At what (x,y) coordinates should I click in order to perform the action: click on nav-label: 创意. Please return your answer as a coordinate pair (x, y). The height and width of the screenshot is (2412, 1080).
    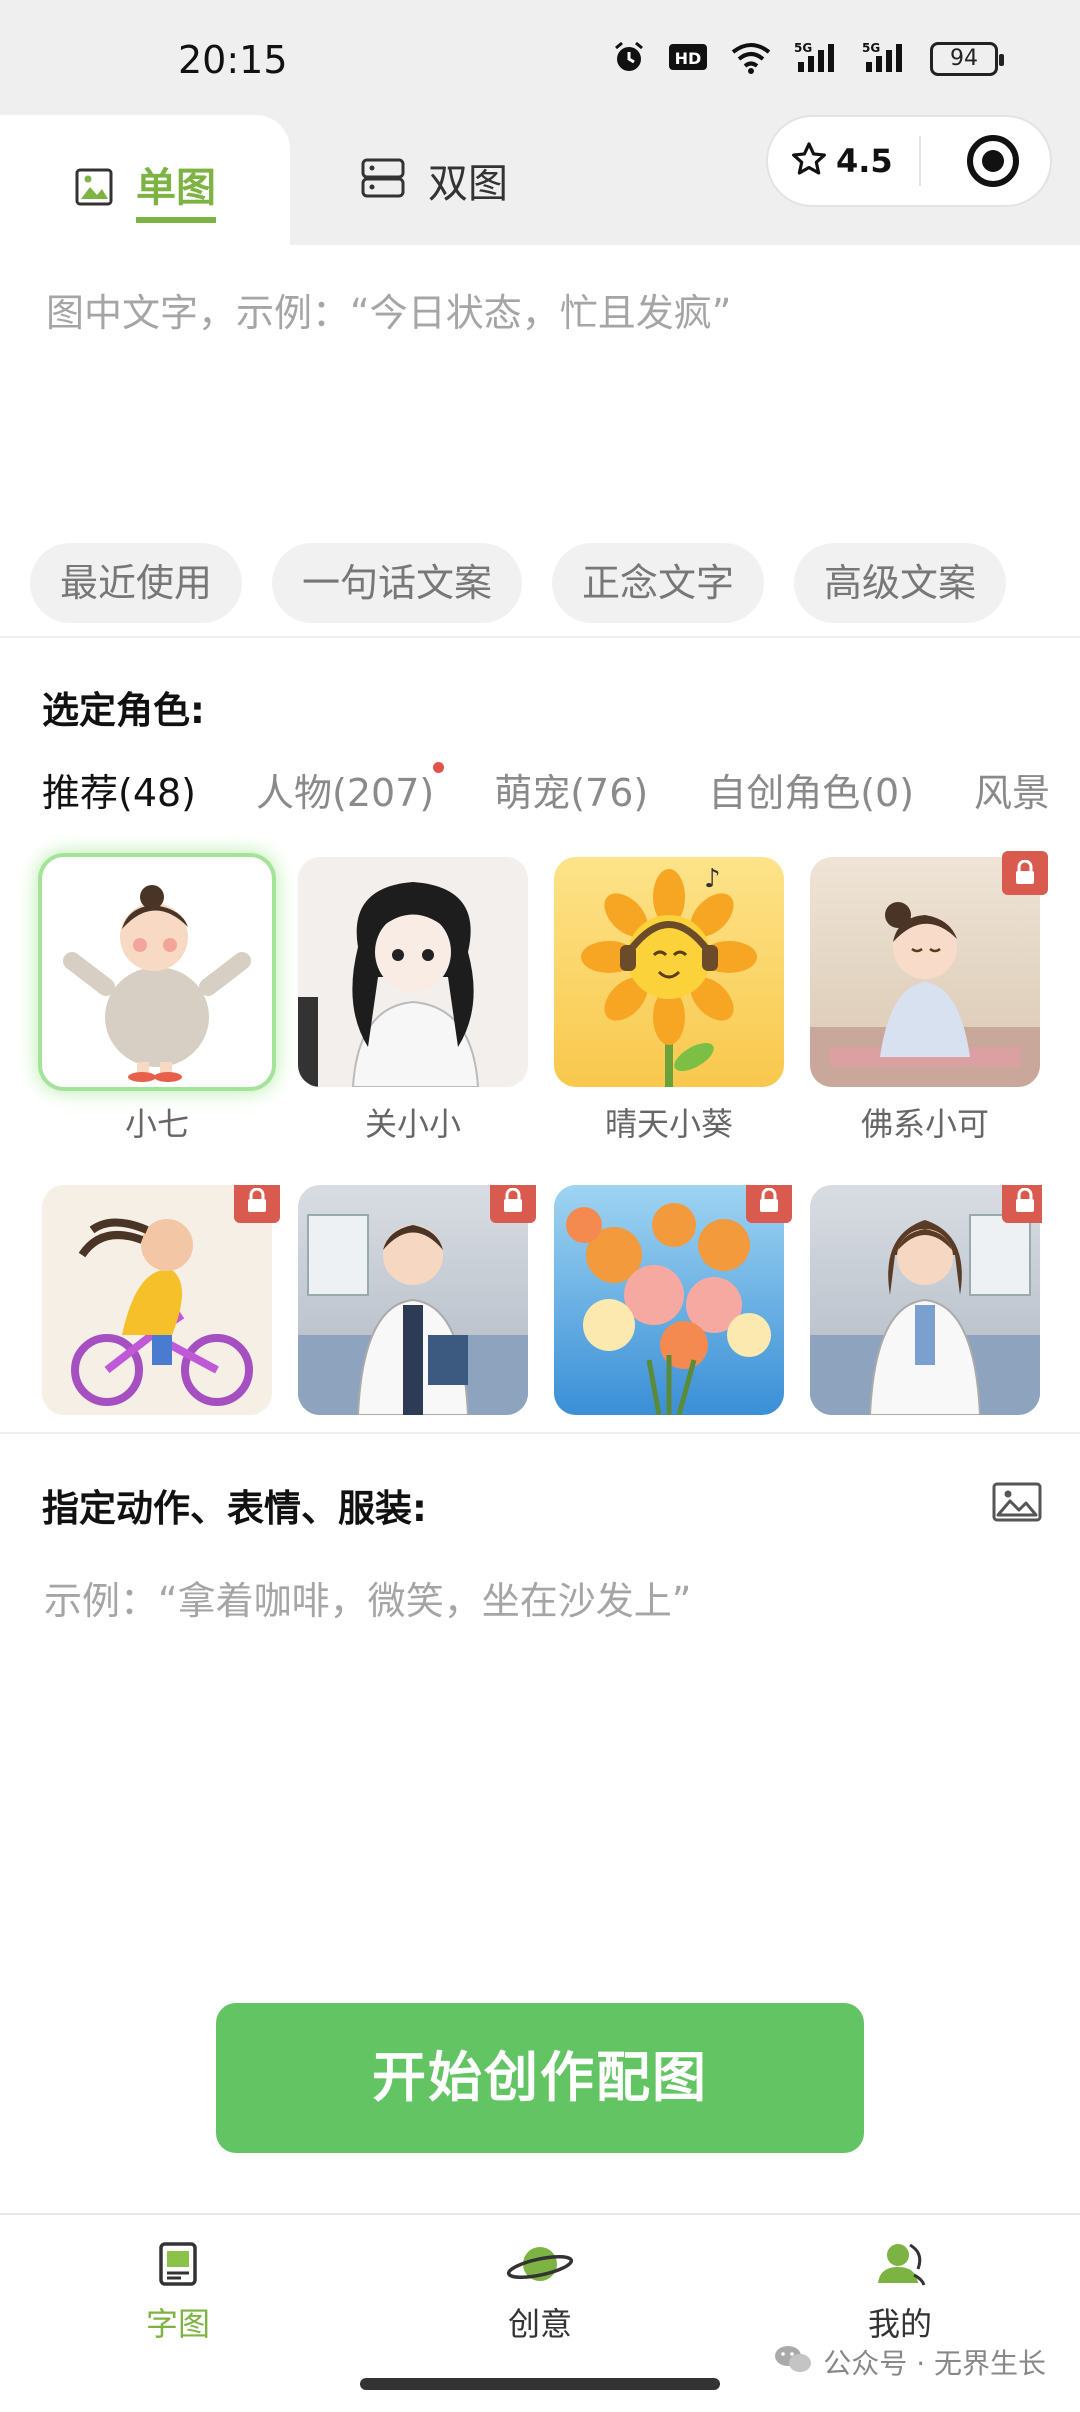
    Looking at the image, I should click on (539, 2324).